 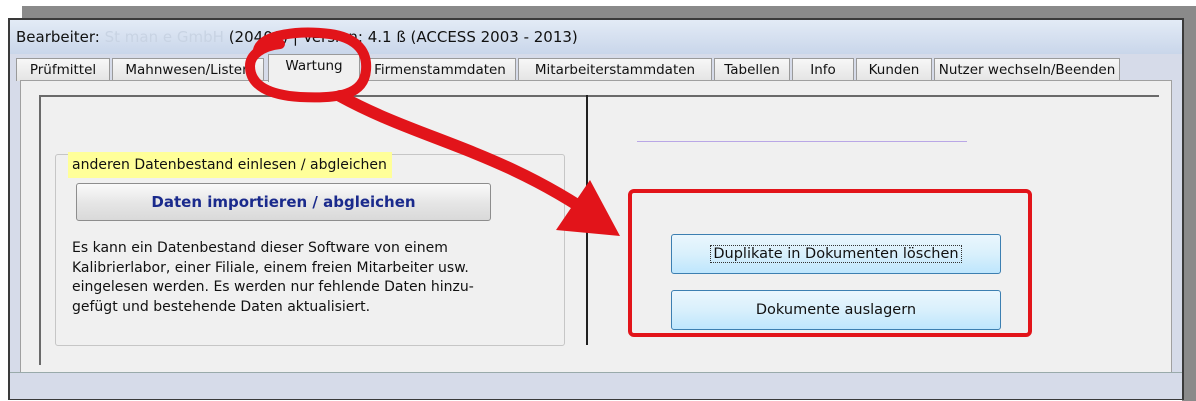 I want to click on window-shadow-right, so click(x=1189, y=203).